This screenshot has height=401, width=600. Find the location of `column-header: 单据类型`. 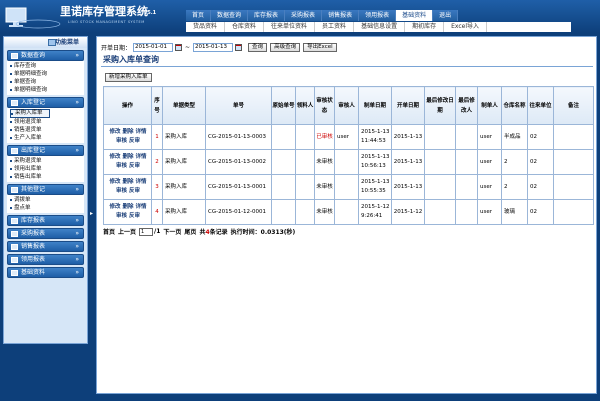

column-header: 单据类型 is located at coordinates (184, 105).